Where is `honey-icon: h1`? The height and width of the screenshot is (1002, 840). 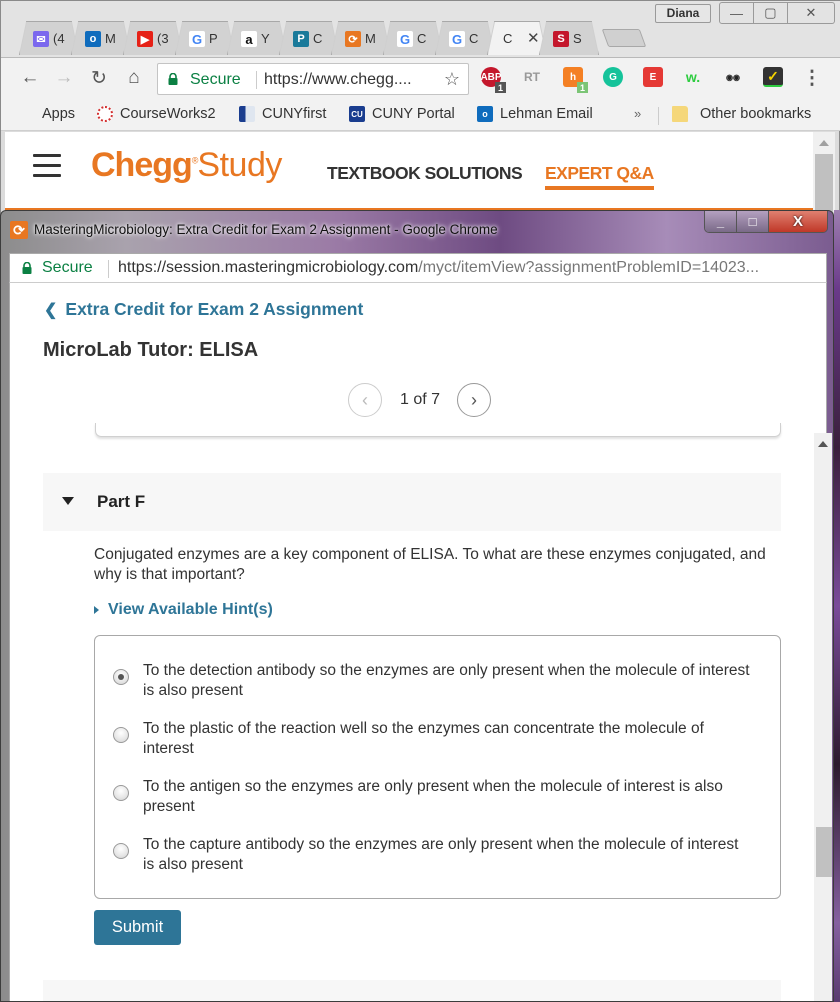 honey-icon: h1 is located at coordinates (575, 80).